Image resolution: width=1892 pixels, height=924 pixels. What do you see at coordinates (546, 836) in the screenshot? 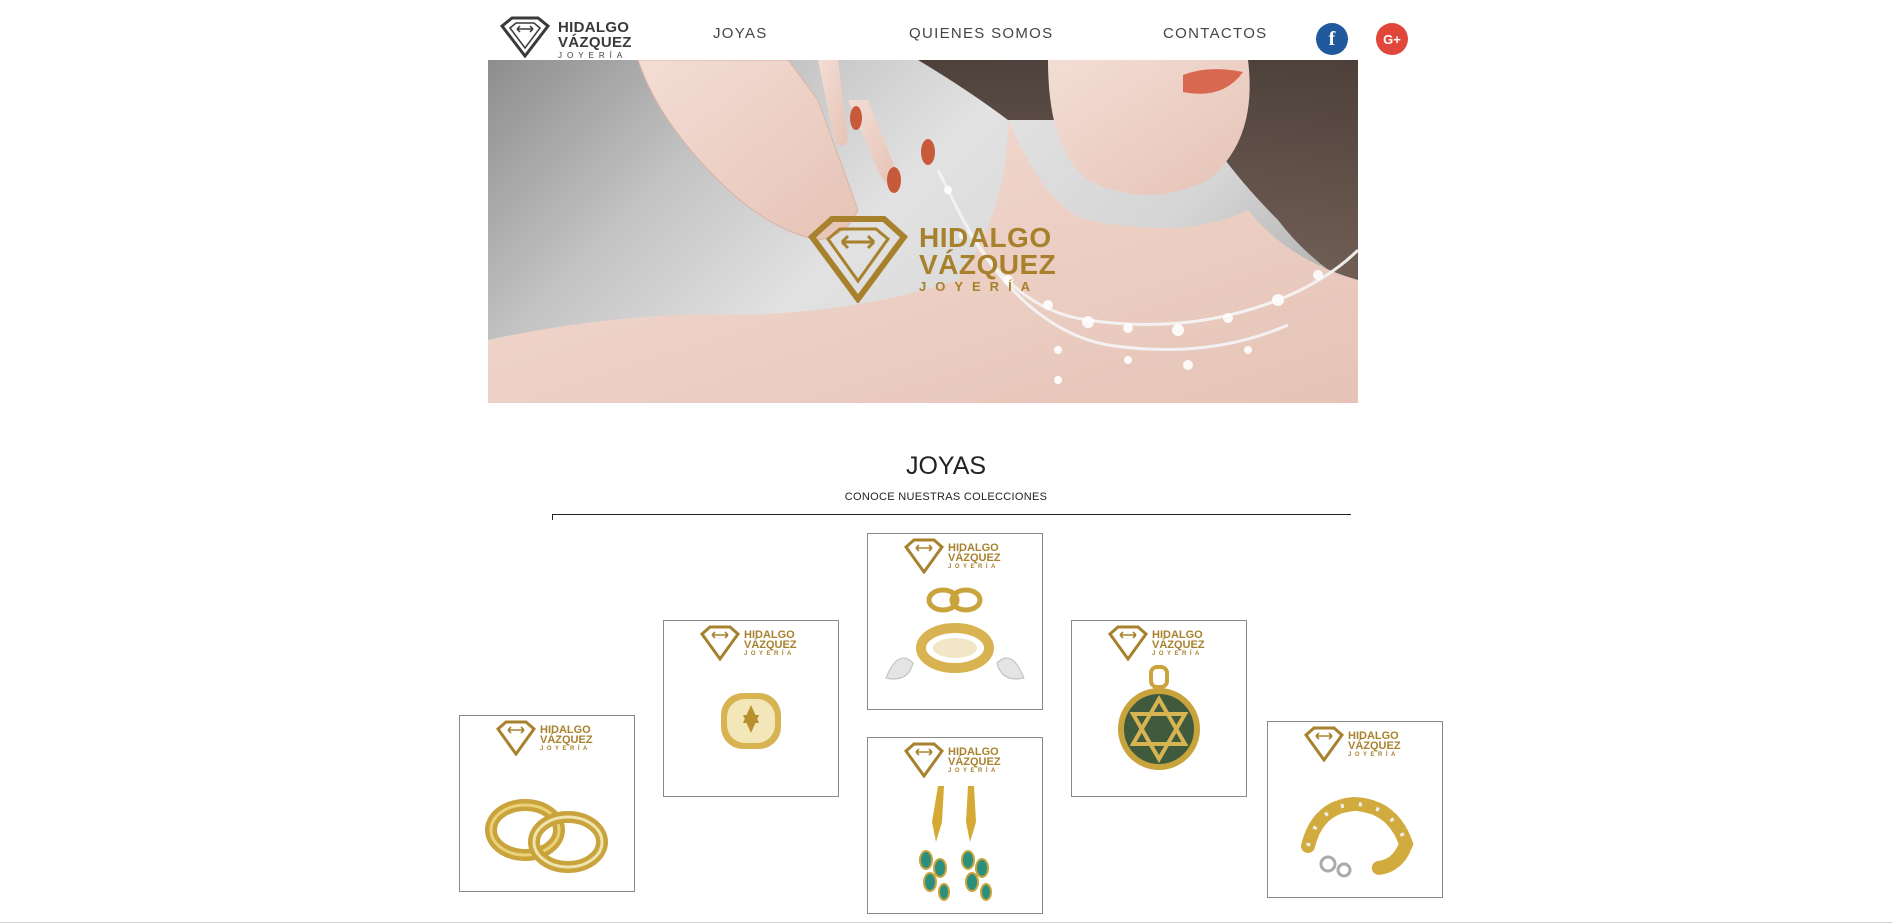
I see `wedding-rings-icon` at bounding box center [546, 836].